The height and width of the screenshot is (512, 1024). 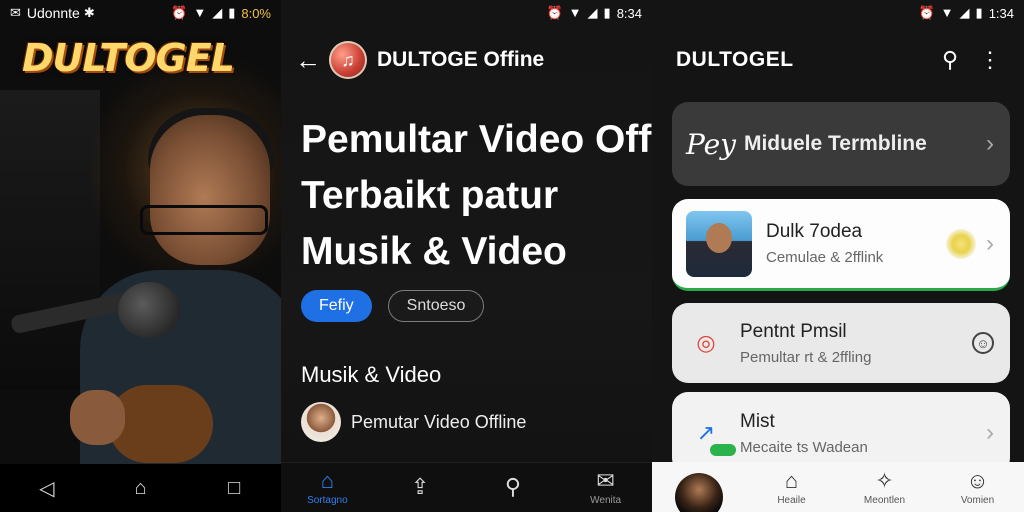 I want to click on app-icon: ♫, so click(x=348, y=60).